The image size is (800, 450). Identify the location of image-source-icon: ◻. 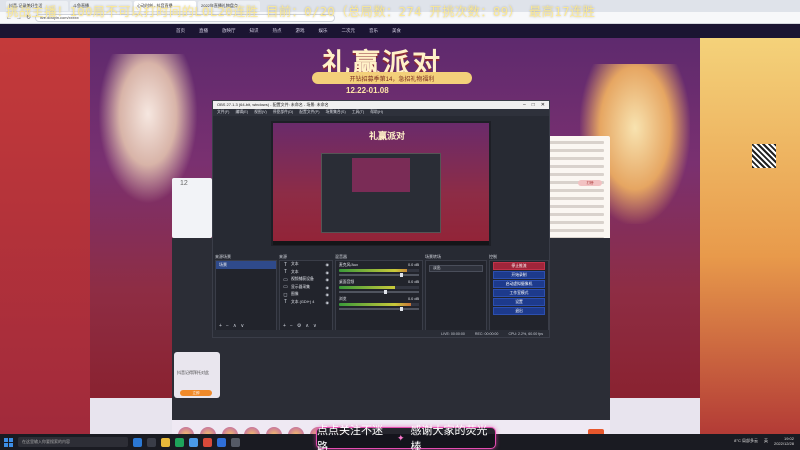
(285, 294).